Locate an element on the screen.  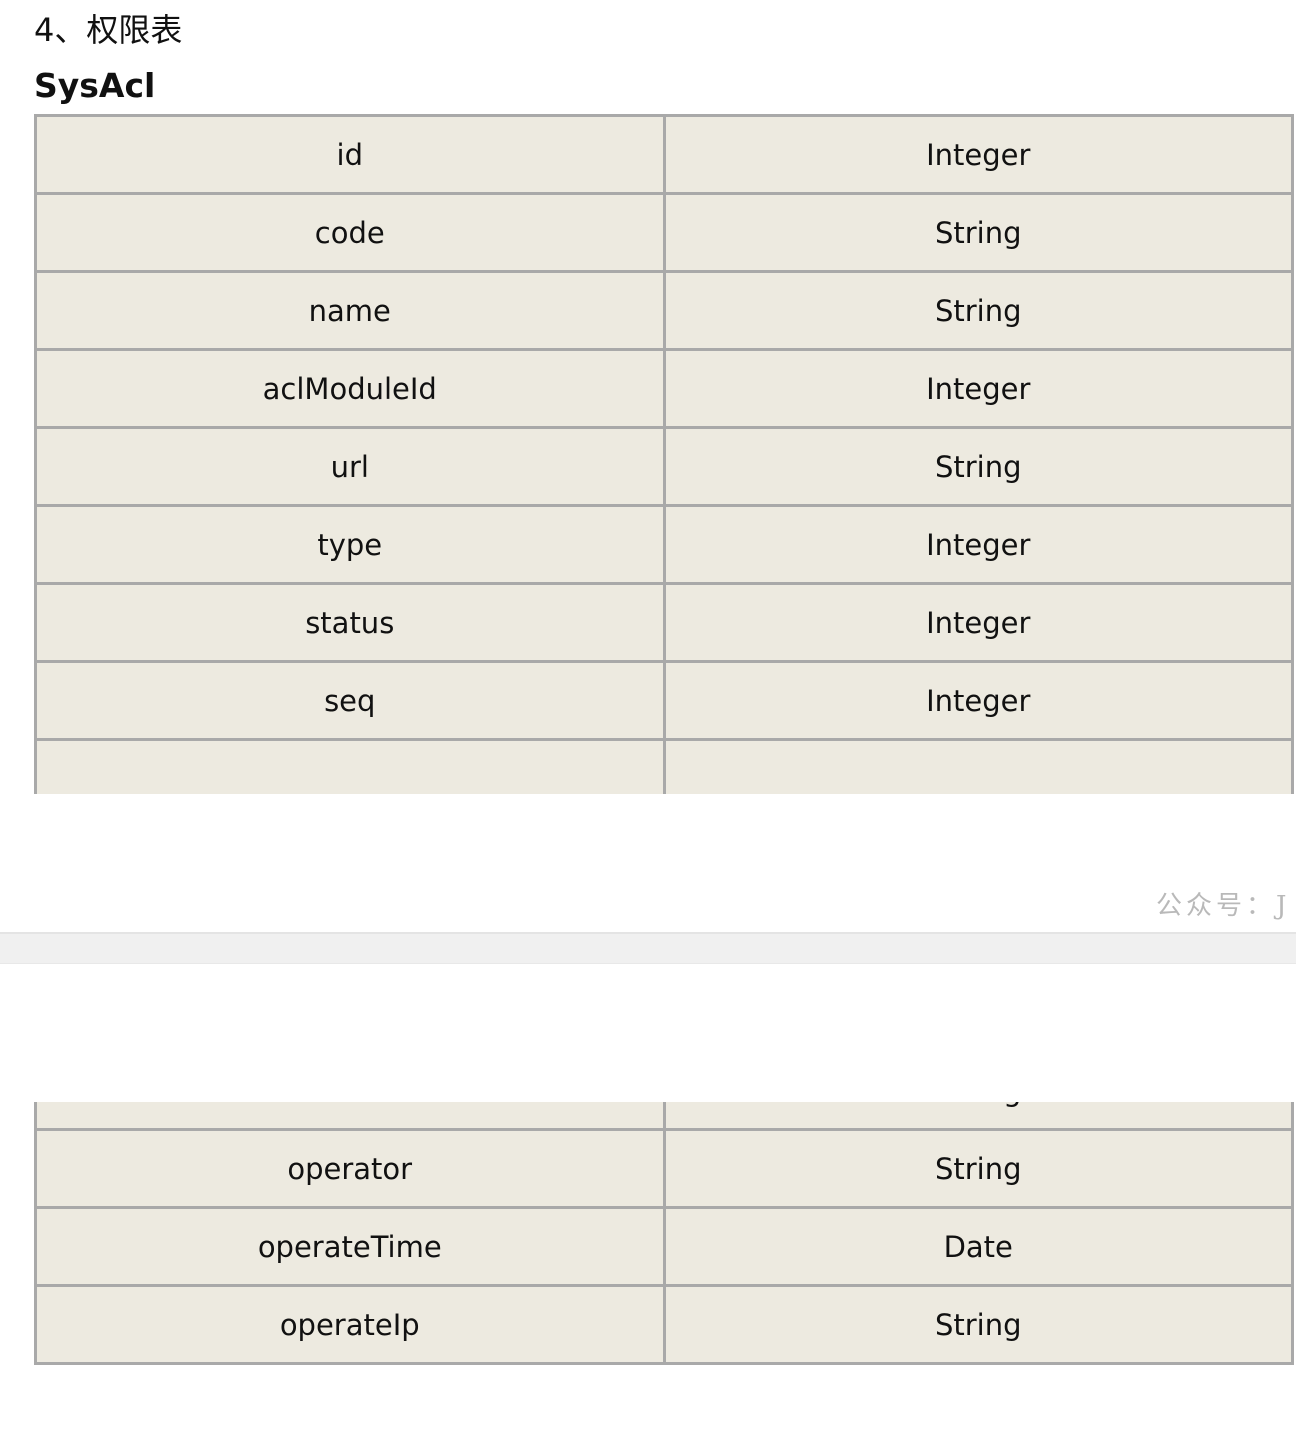
field-name-cell: remark is located at coordinates (350, 1116).